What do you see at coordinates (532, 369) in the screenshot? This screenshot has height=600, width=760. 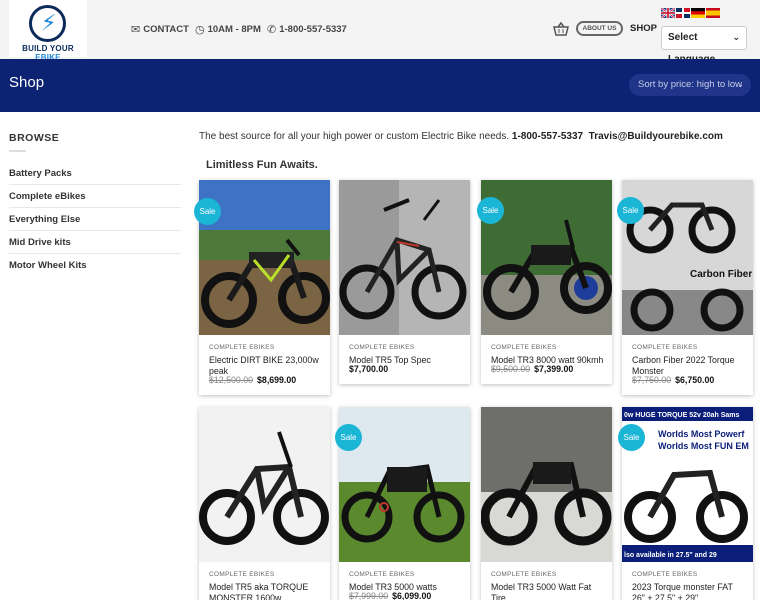 I see `product-price: $9,500.00 $7,399.00` at bounding box center [532, 369].